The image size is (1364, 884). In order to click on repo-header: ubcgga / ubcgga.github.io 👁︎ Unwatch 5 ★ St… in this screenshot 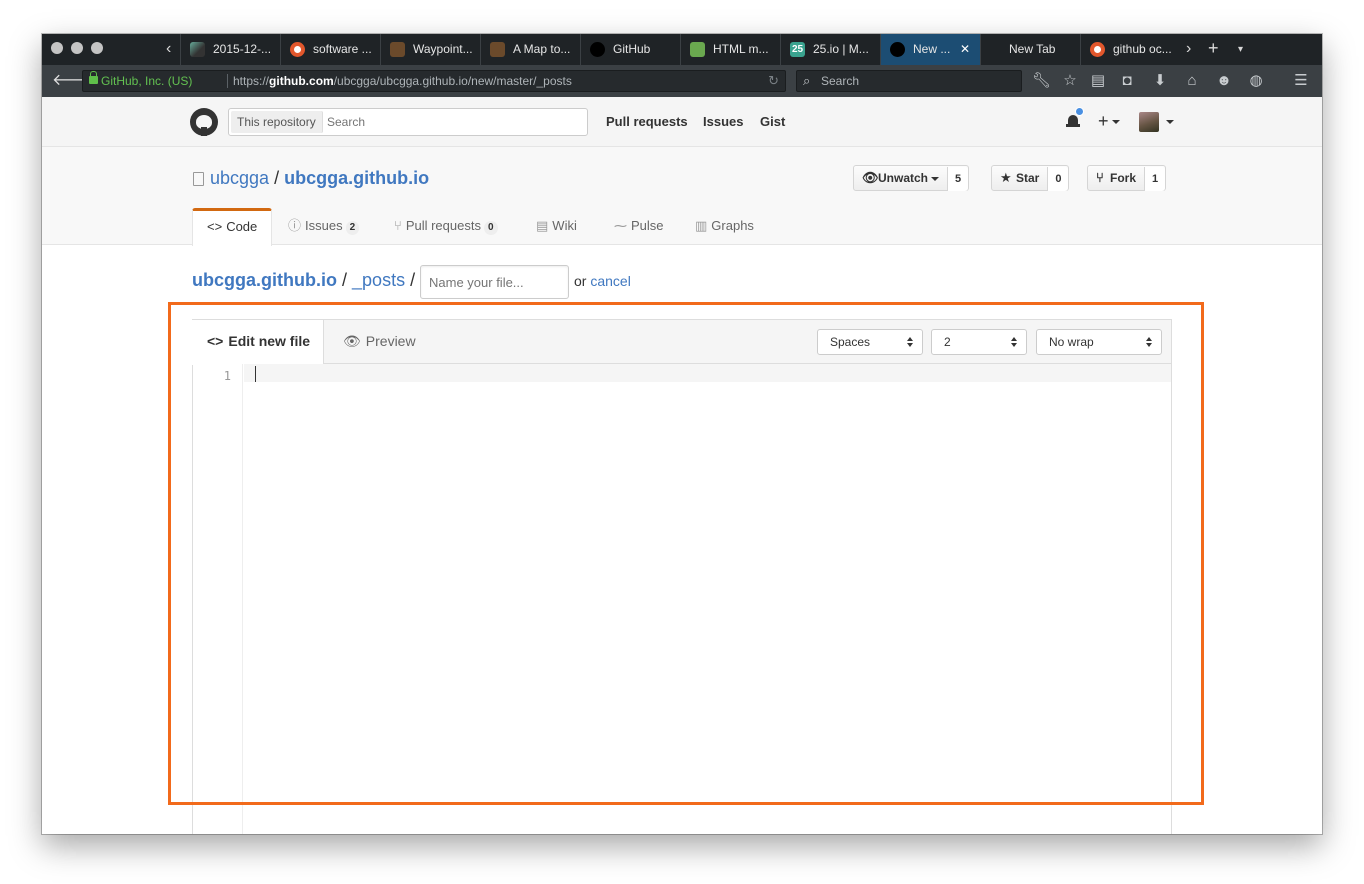, I will do `click(682, 196)`.